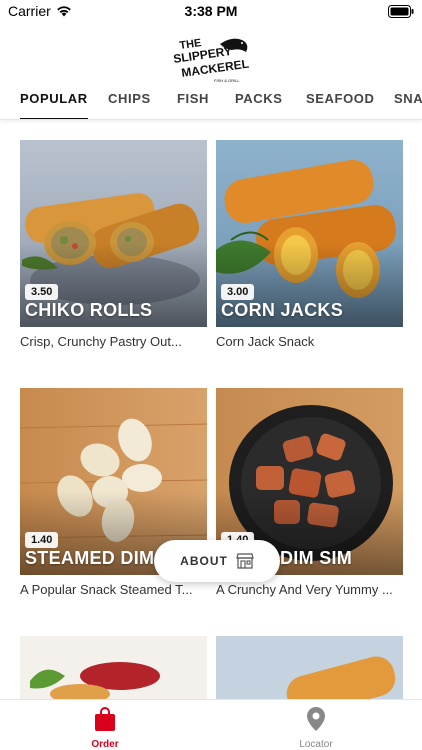  I want to click on category-tabs: POPULAR CHIPS FISH PACKS SEAFOOD SNAC, so click(211, 102).